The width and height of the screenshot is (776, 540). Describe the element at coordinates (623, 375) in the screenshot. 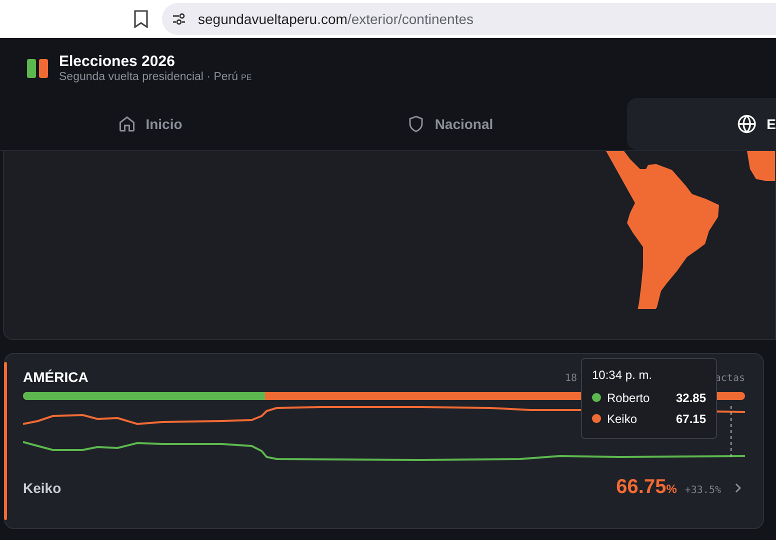

I see `tooltip-time: 10:34 p. m.` at that location.